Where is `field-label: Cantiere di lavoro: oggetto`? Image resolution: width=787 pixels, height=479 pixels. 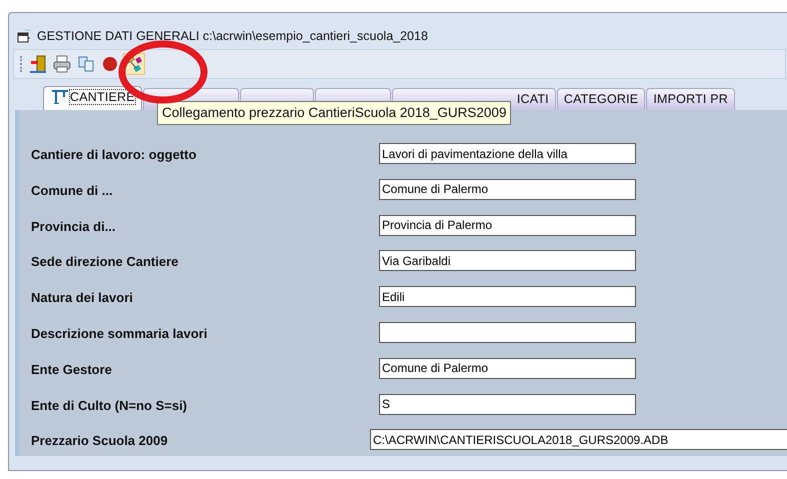 field-label: Cantiere di lavoro: oggetto is located at coordinates (114, 155).